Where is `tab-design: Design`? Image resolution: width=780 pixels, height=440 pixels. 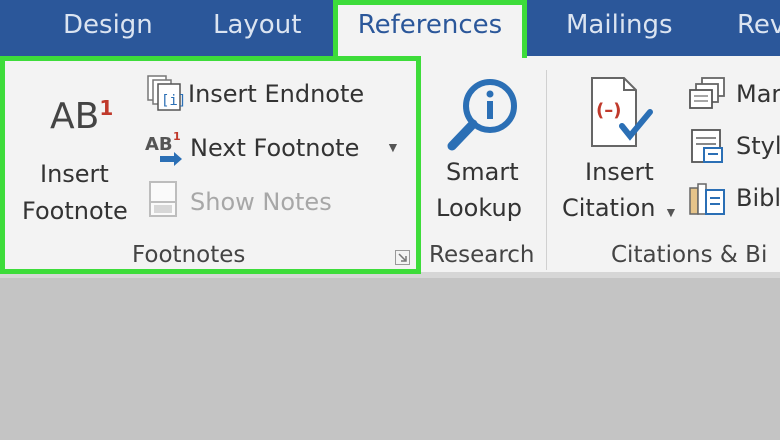
tab-design: Design is located at coordinates (108, 25).